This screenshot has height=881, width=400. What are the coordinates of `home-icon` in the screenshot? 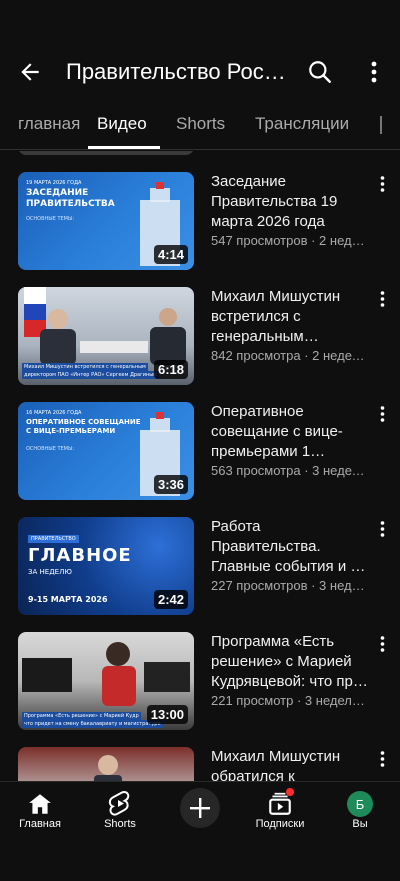 It's located at (40, 804).